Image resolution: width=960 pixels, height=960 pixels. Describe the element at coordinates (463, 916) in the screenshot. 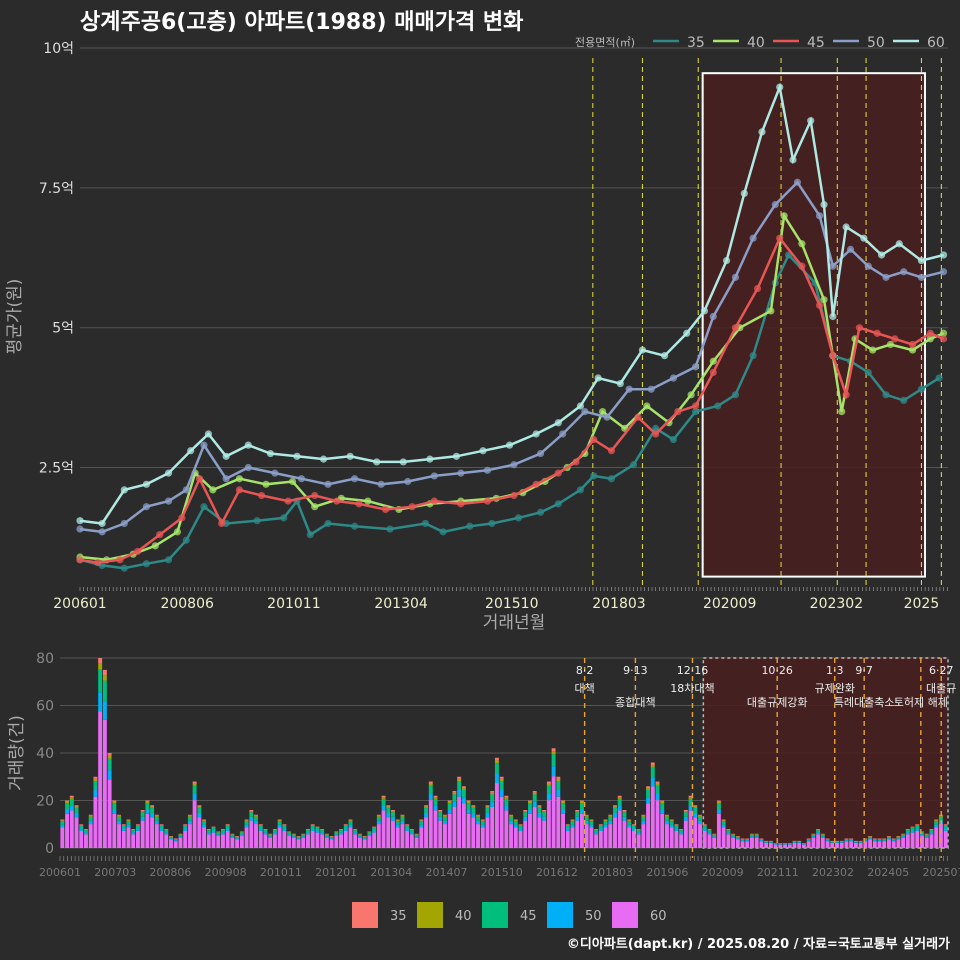

I see `legend-label-40: 40` at that location.